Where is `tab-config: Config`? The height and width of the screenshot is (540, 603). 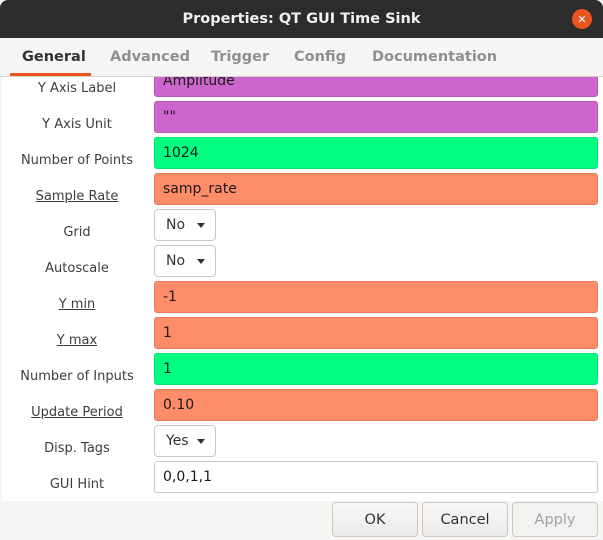 tab-config: Config is located at coordinates (320, 57).